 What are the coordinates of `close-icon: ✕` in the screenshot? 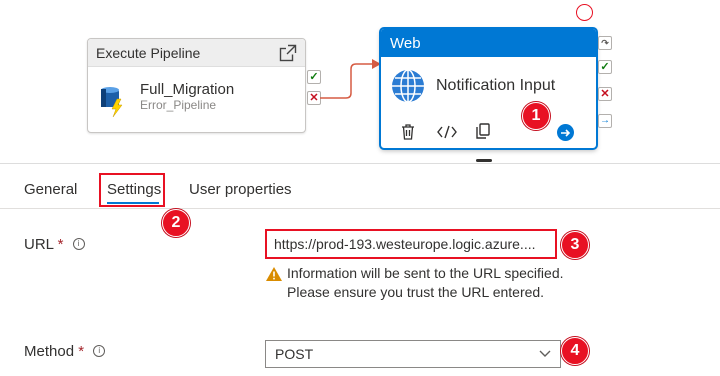 It's located at (605, 94).